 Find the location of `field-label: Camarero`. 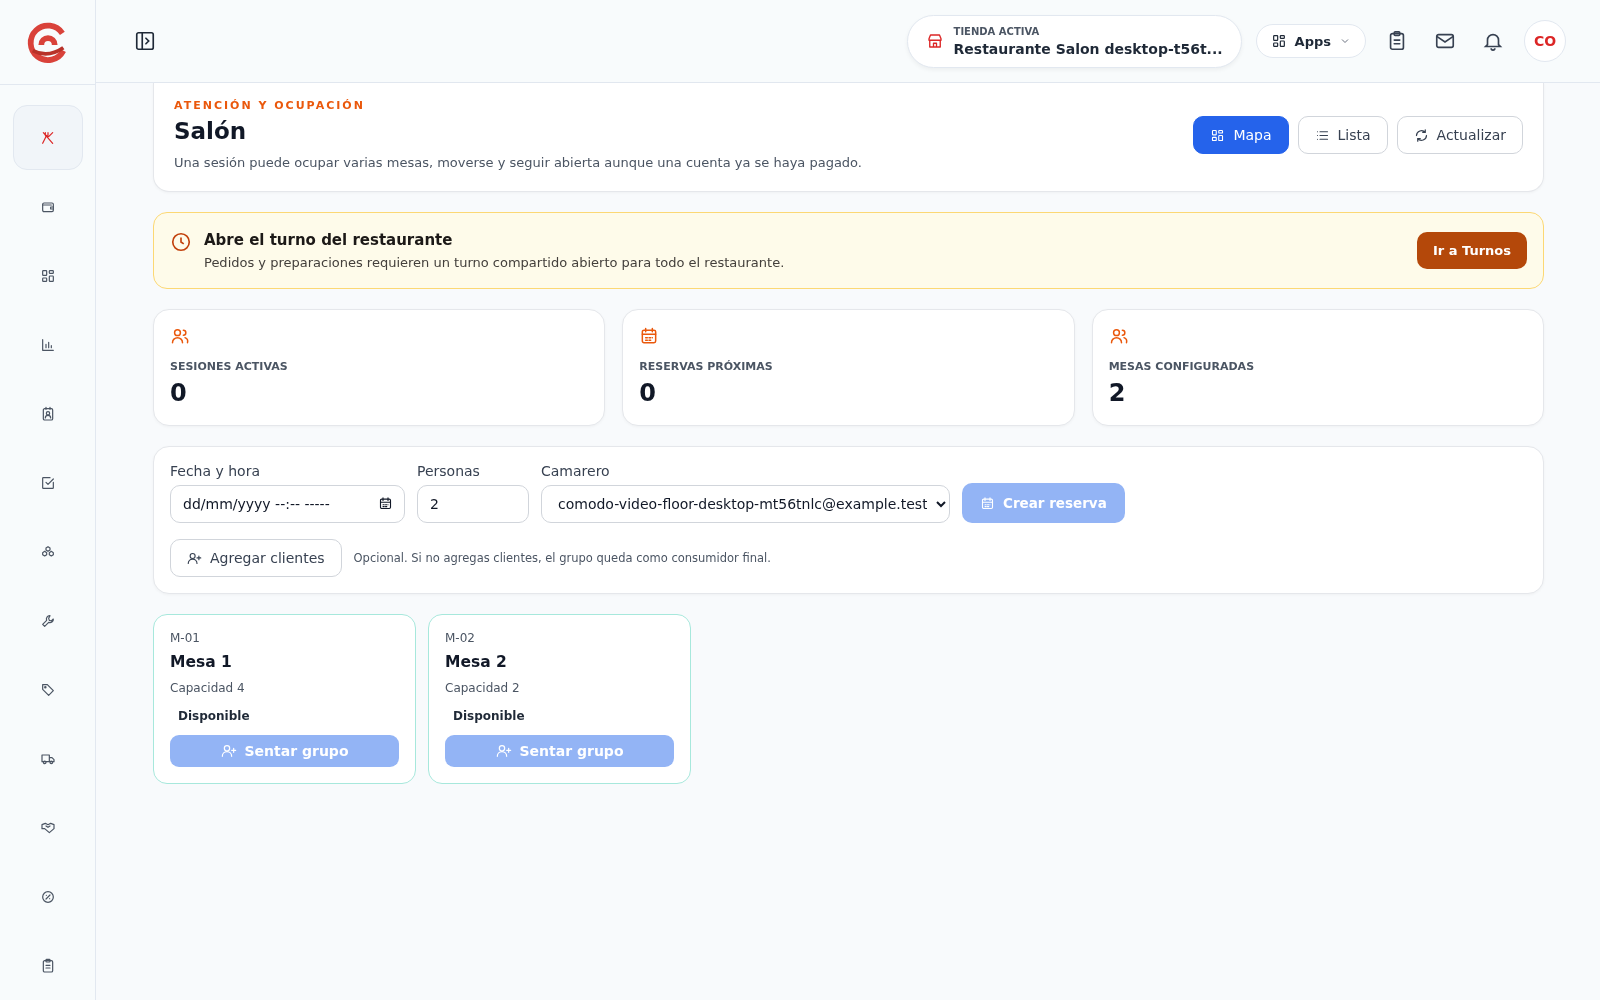

field-label: Camarero is located at coordinates (576, 471).